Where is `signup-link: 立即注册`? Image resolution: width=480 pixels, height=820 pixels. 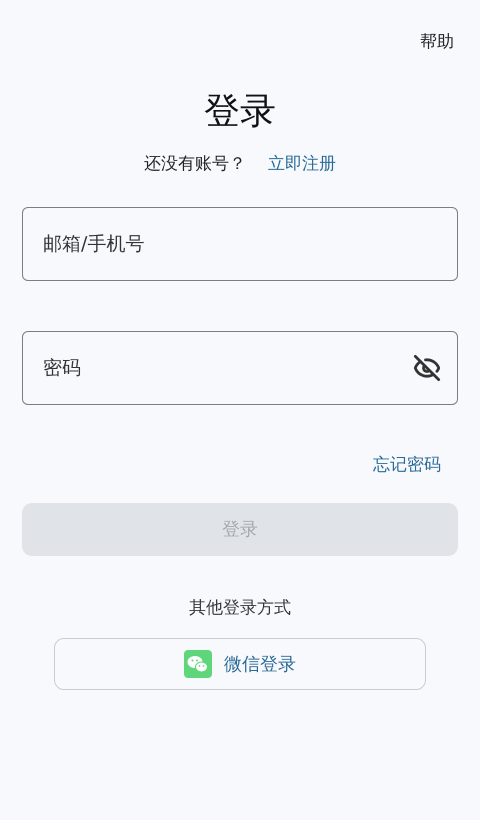 signup-link: 立即注册 is located at coordinates (302, 164).